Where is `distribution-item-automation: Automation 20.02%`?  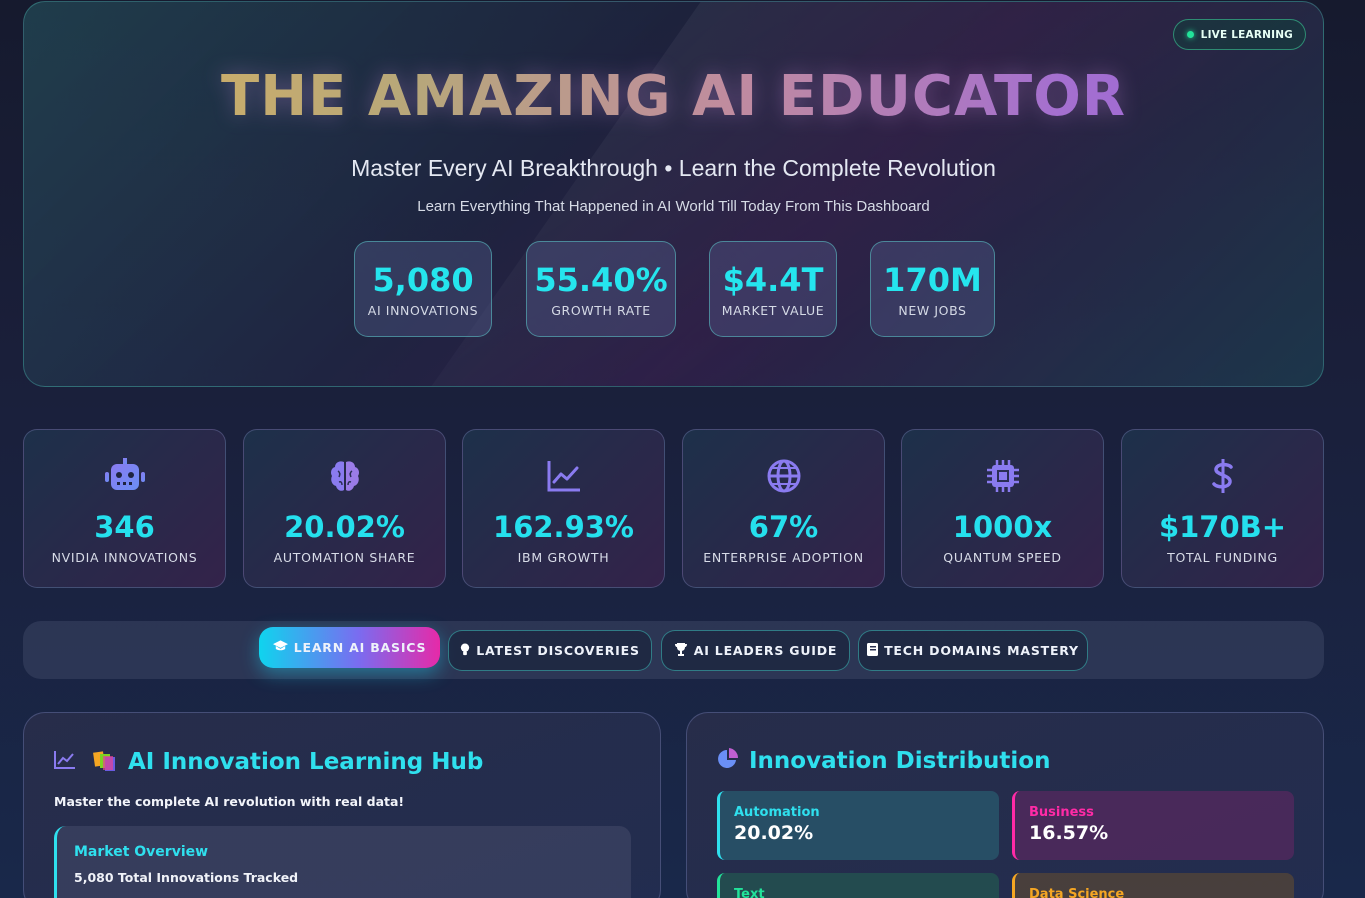 distribution-item-automation: Automation 20.02% is located at coordinates (858, 825).